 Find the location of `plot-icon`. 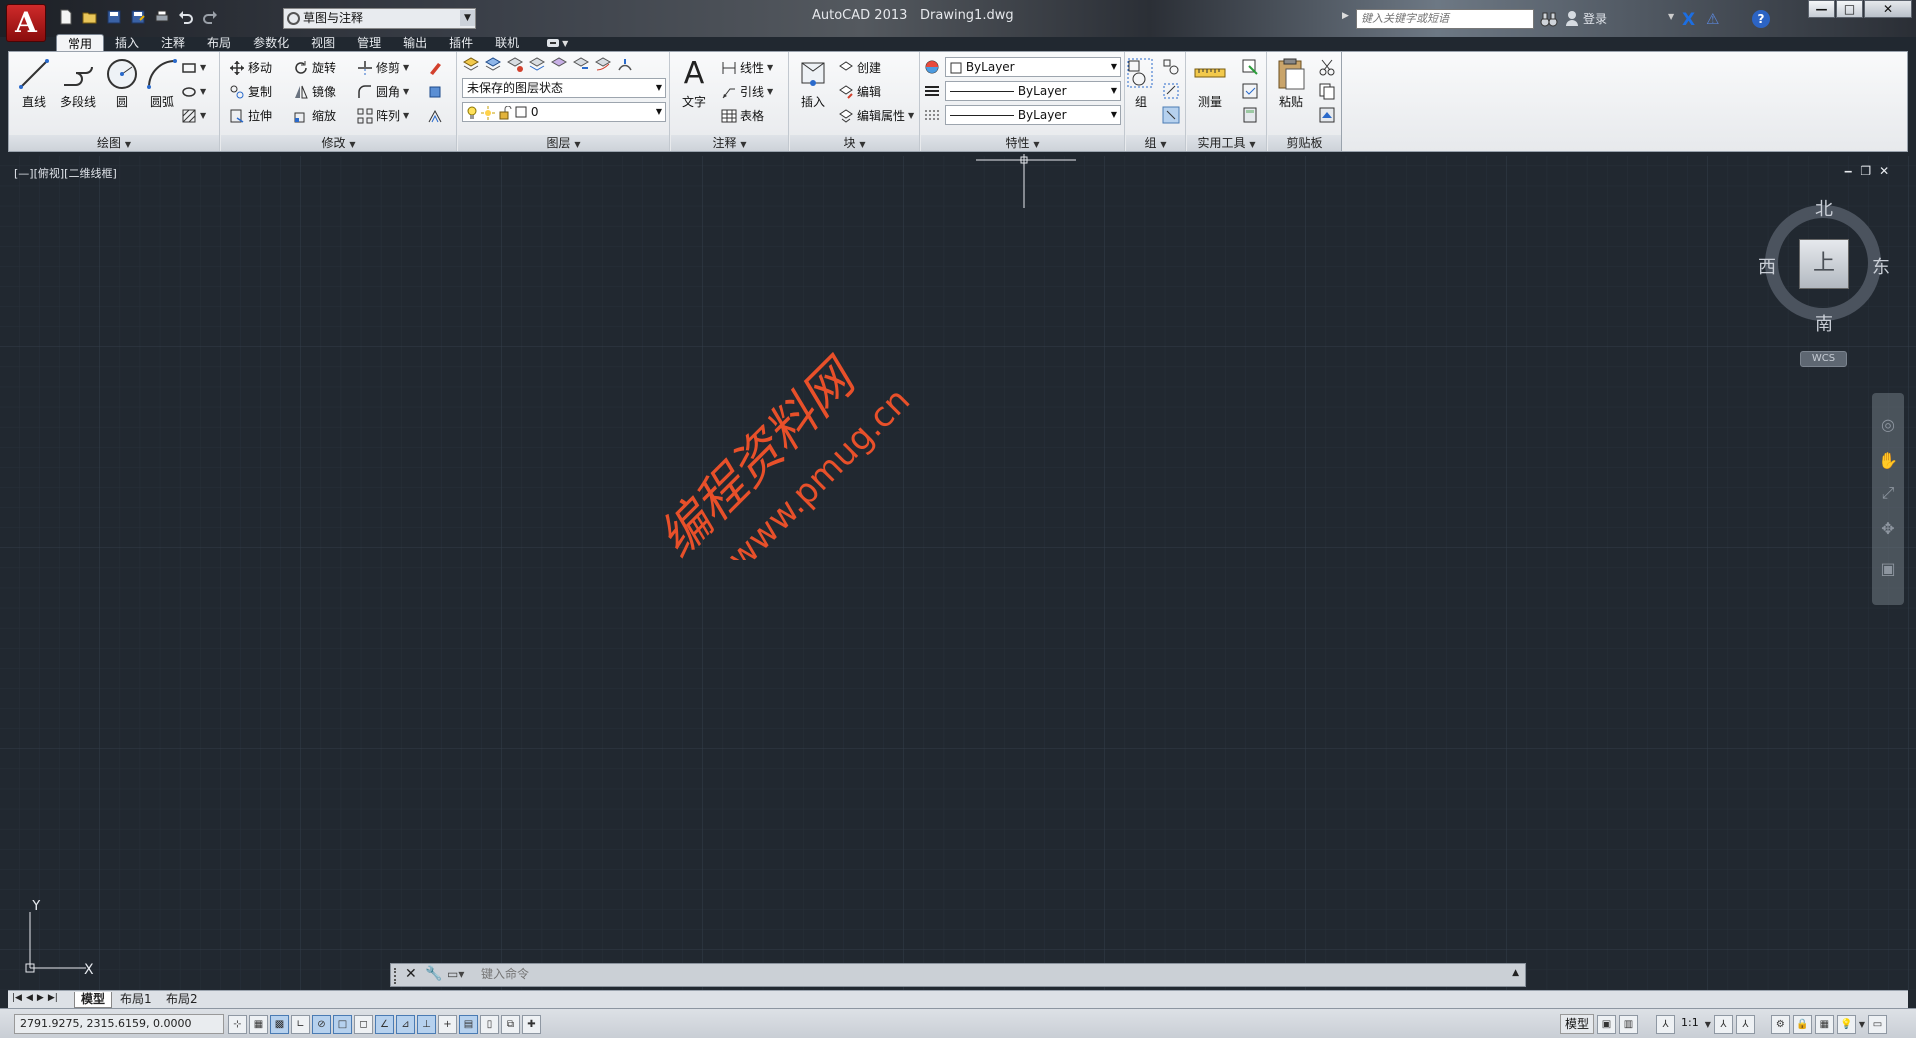

plot-icon is located at coordinates (162, 17).